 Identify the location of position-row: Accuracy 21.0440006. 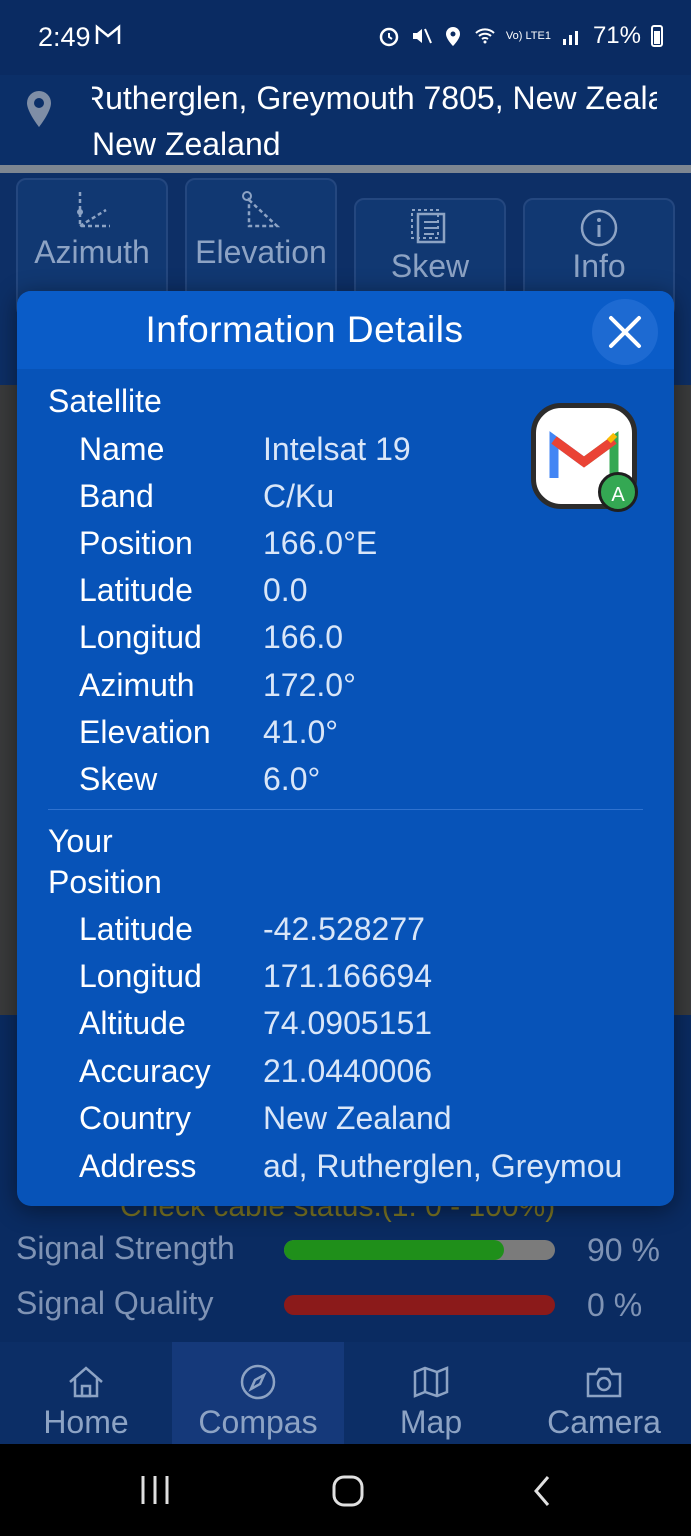
(345, 1076).